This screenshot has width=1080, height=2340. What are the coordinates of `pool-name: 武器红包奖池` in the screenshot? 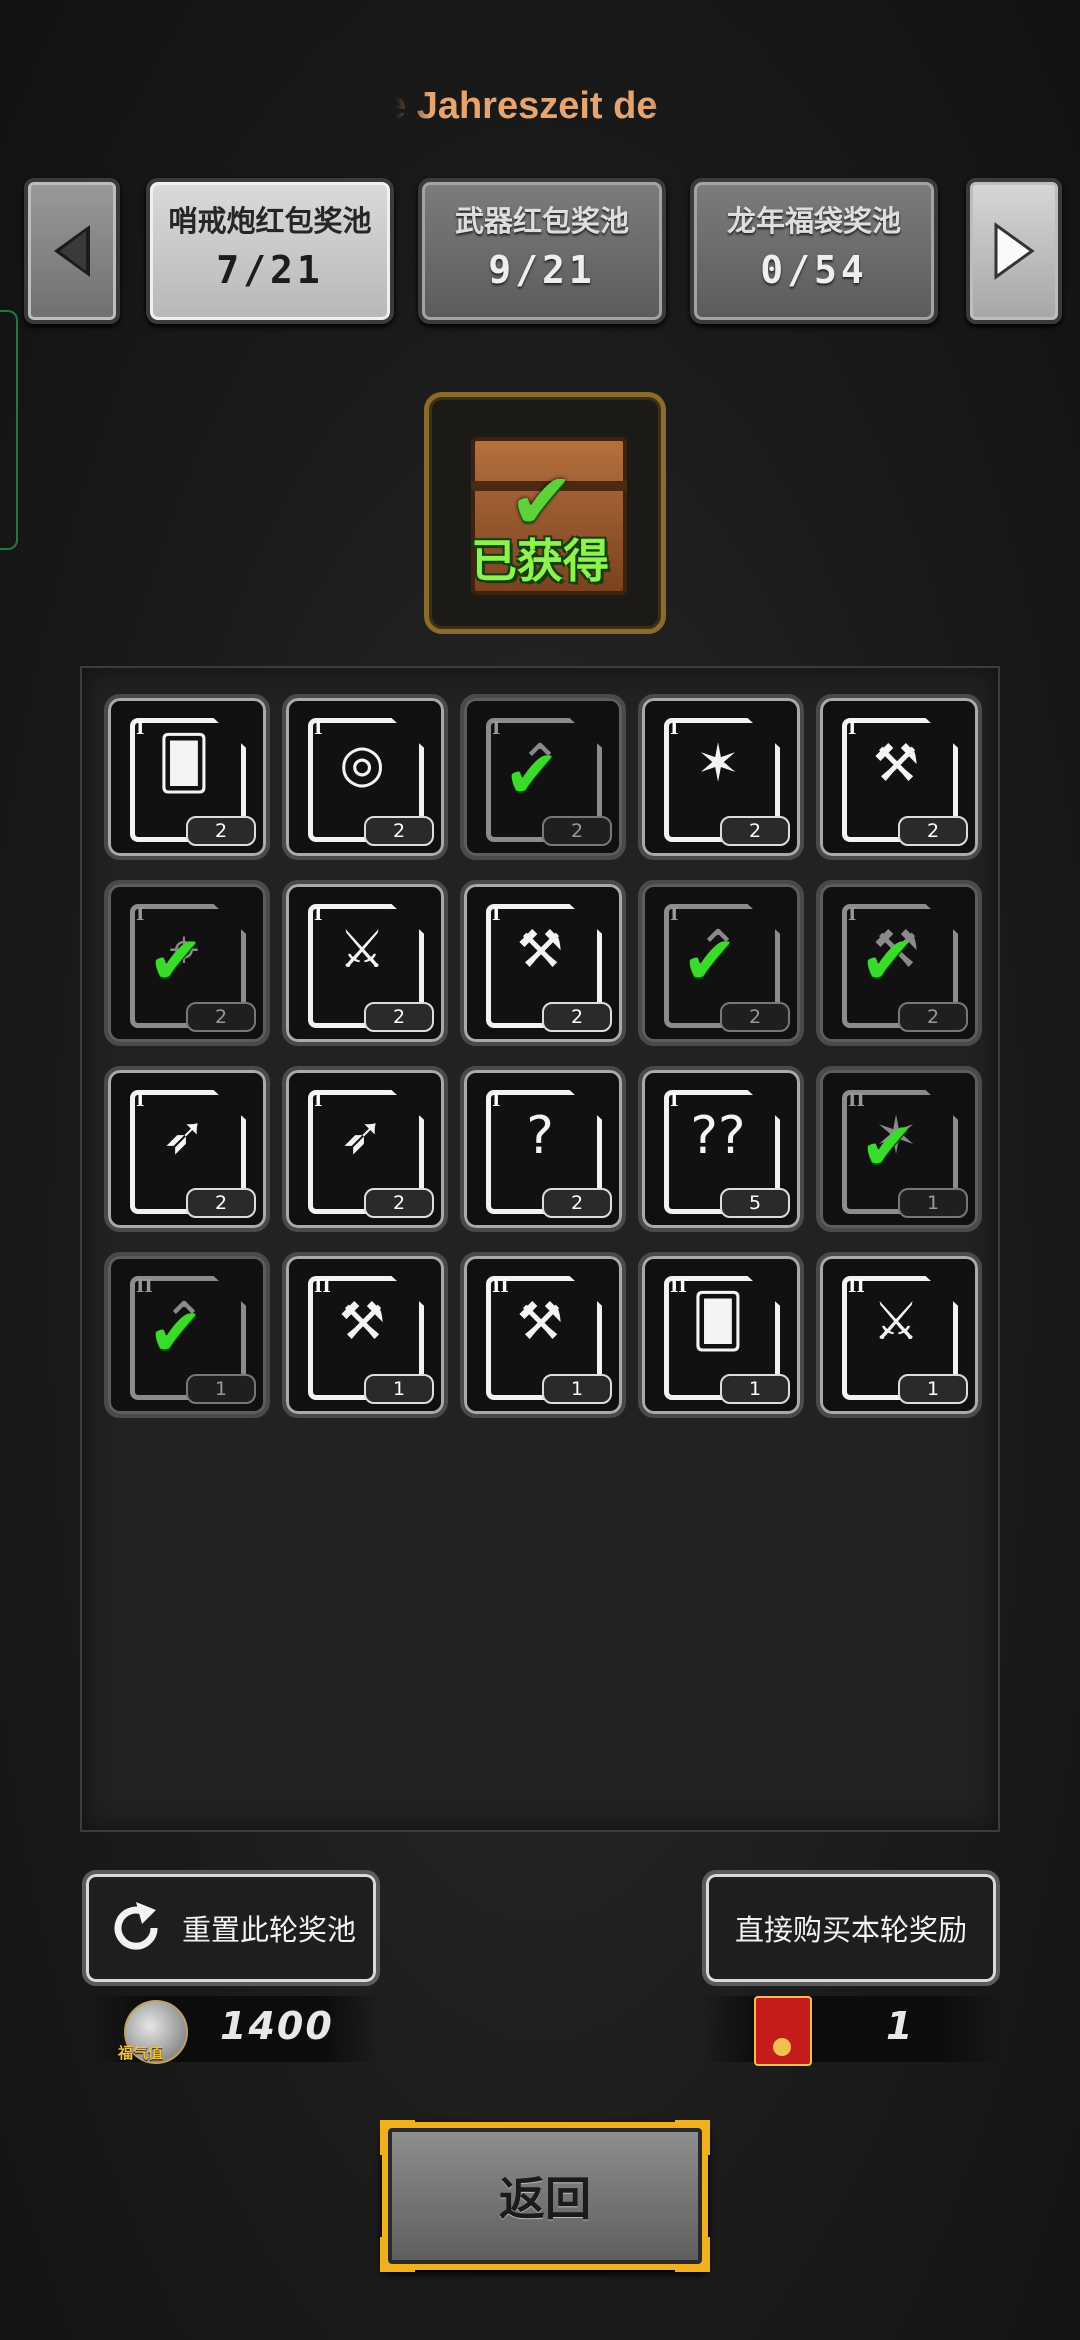 It's located at (541, 221).